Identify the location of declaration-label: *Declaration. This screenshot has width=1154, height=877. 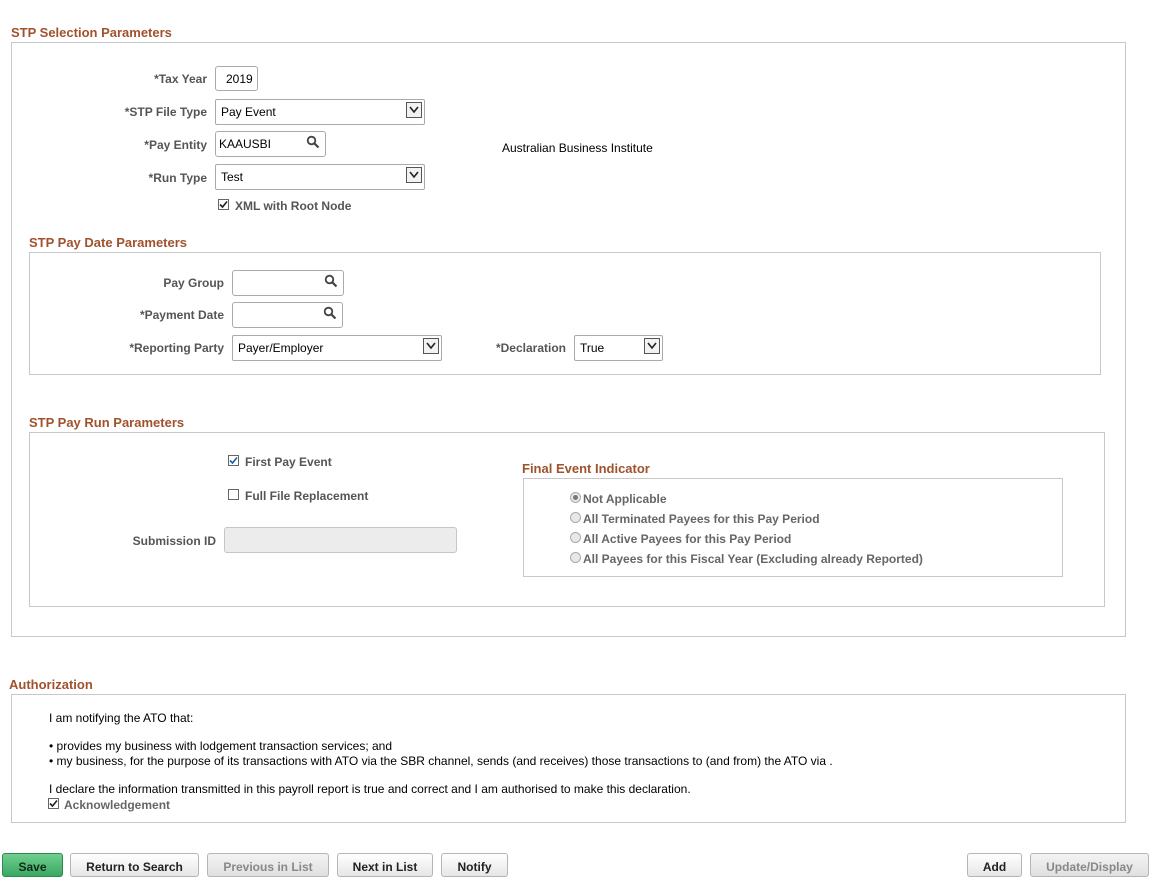
(530, 348).